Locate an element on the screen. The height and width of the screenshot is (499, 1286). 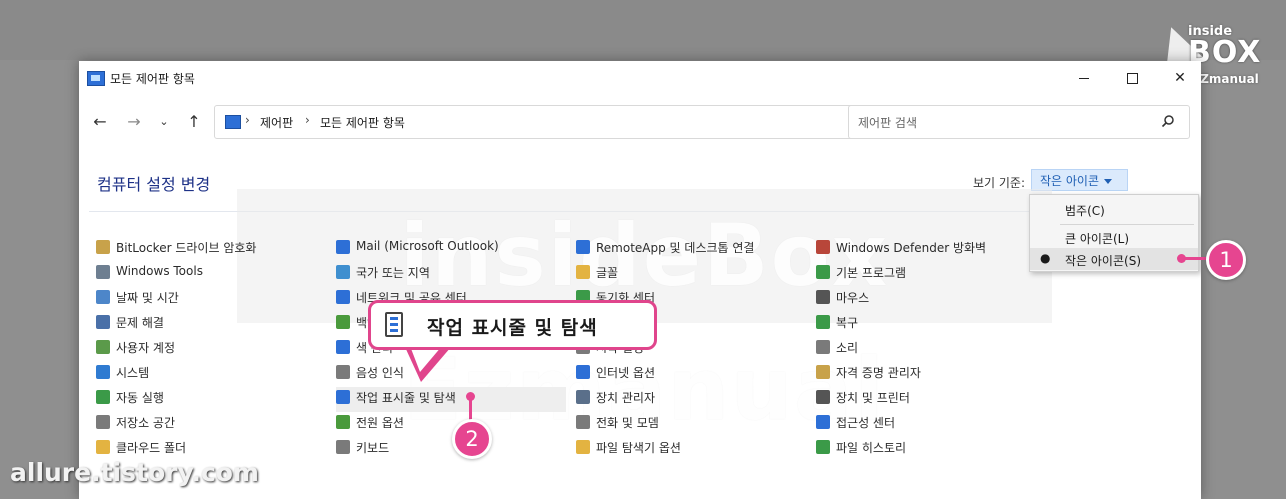
control-panel-item-label: 저장소 공간 is located at coordinates (146, 423).